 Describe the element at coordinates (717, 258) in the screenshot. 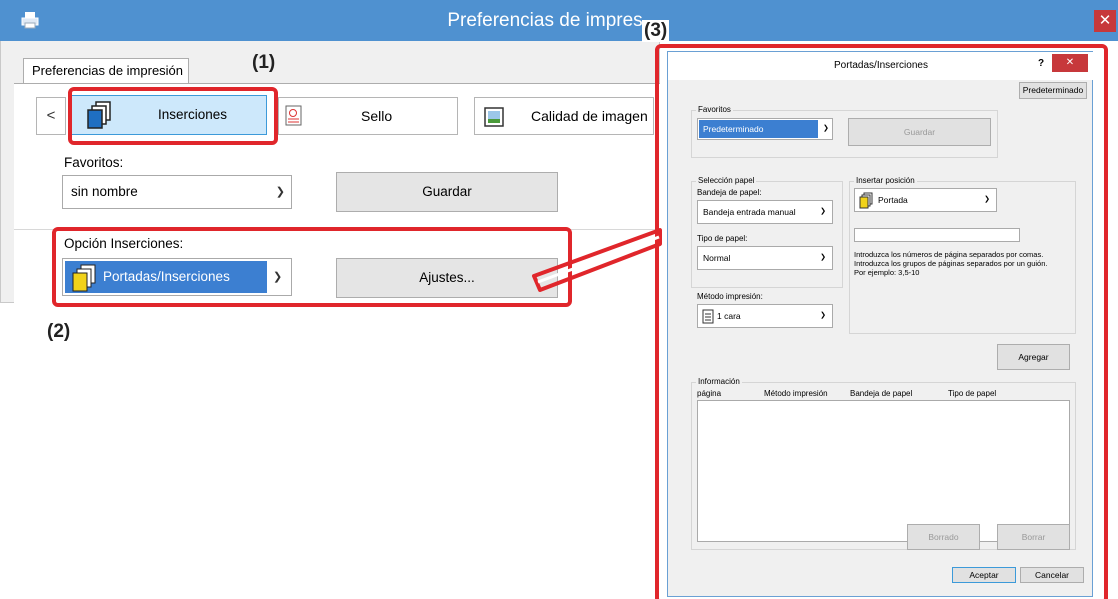

I see `paper-type-value: Normal` at that location.